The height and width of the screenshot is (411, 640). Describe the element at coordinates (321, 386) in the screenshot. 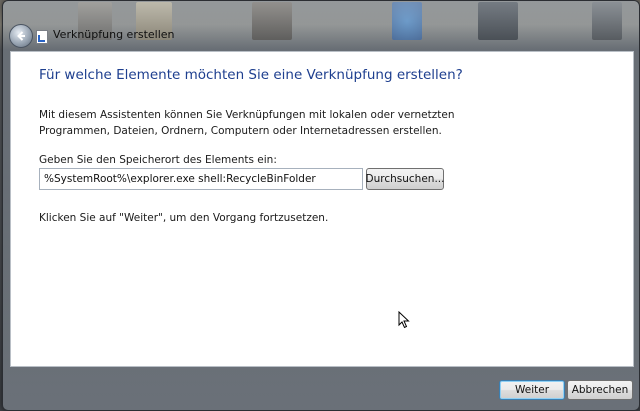

I see `button-bar: Weiter Abbrechen` at that location.